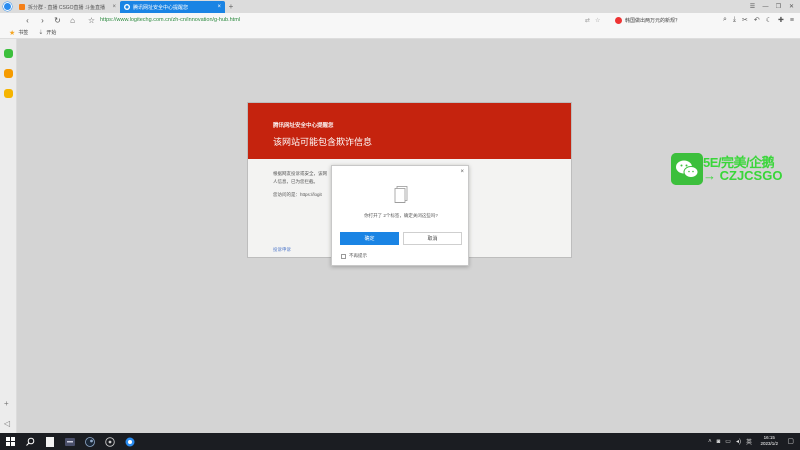  I want to click on forward-icon: ›, so click(42, 20).